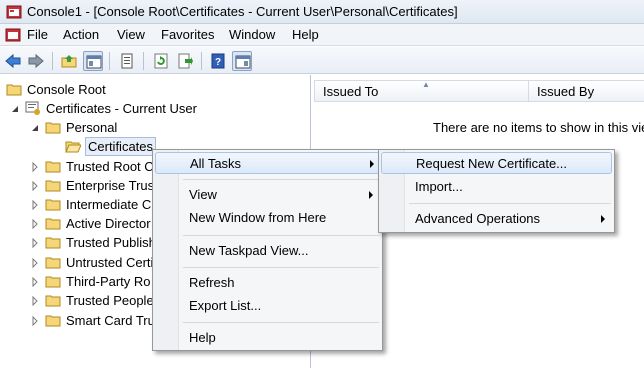 The image size is (644, 368). Describe the element at coordinates (121, 146) in the screenshot. I see `tree-item-label: Certificates` at that location.